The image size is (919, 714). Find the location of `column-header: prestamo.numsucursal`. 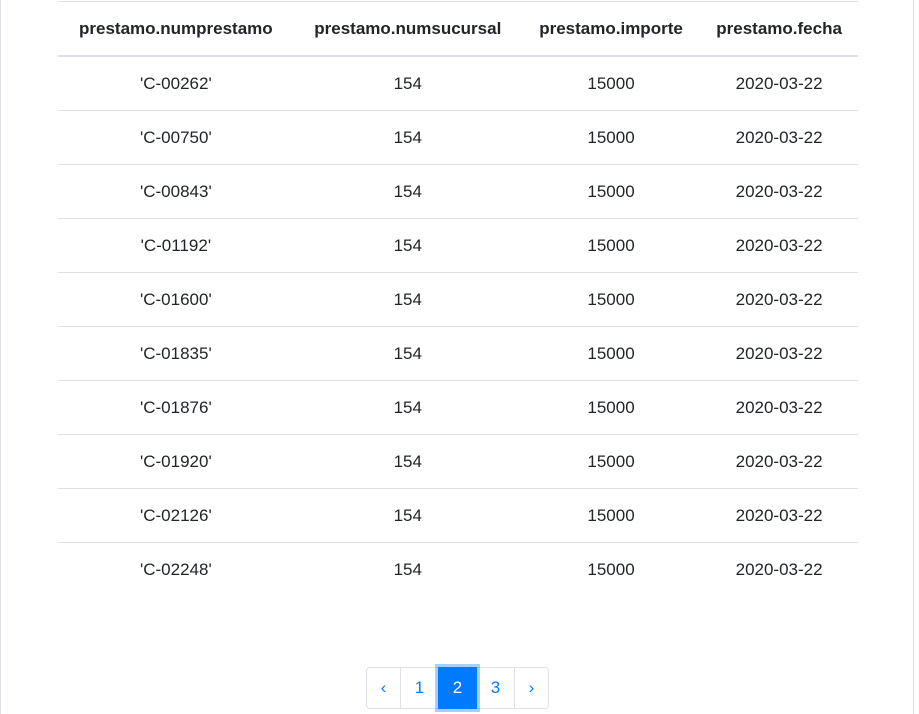

column-header: prestamo.numsucursal is located at coordinates (407, 29).